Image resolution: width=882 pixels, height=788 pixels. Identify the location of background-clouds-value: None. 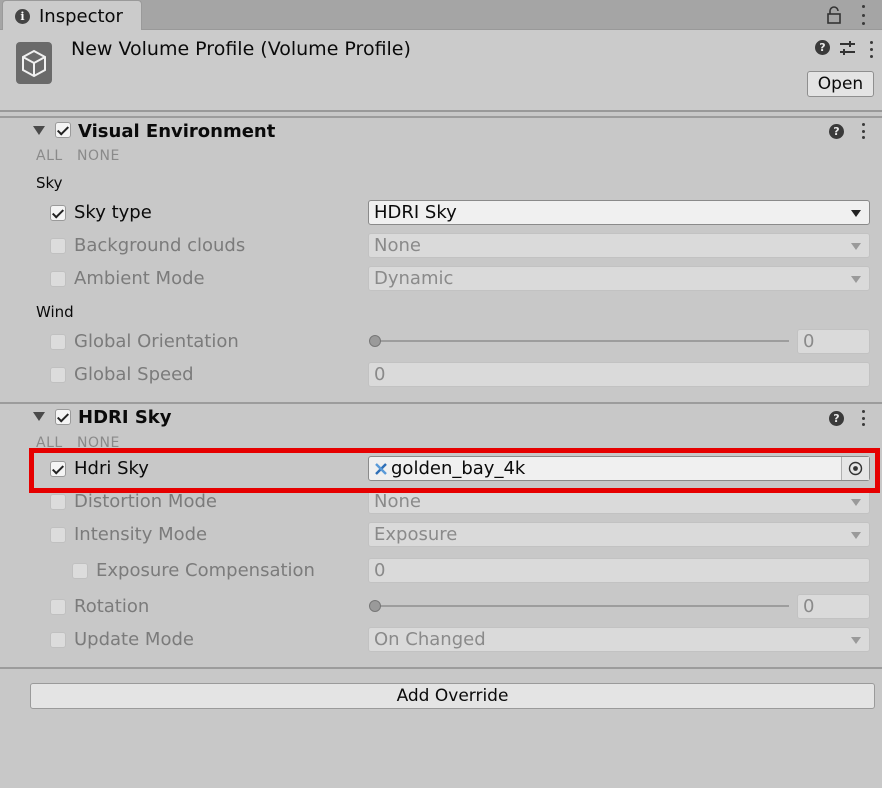
(397, 245).